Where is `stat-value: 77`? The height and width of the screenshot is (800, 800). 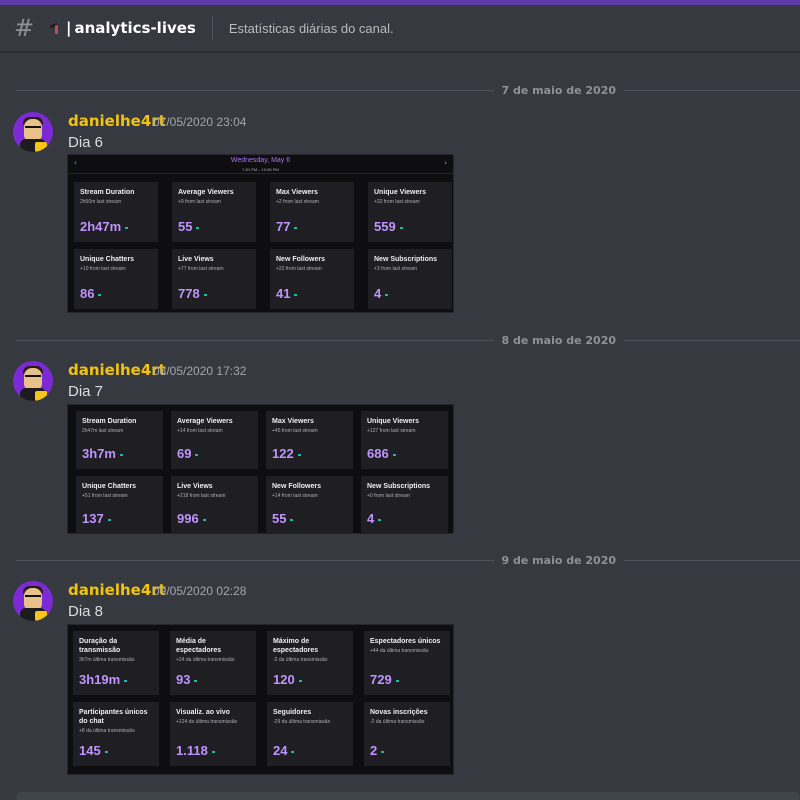
stat-value: 77 is located at coordinates (283, 226).